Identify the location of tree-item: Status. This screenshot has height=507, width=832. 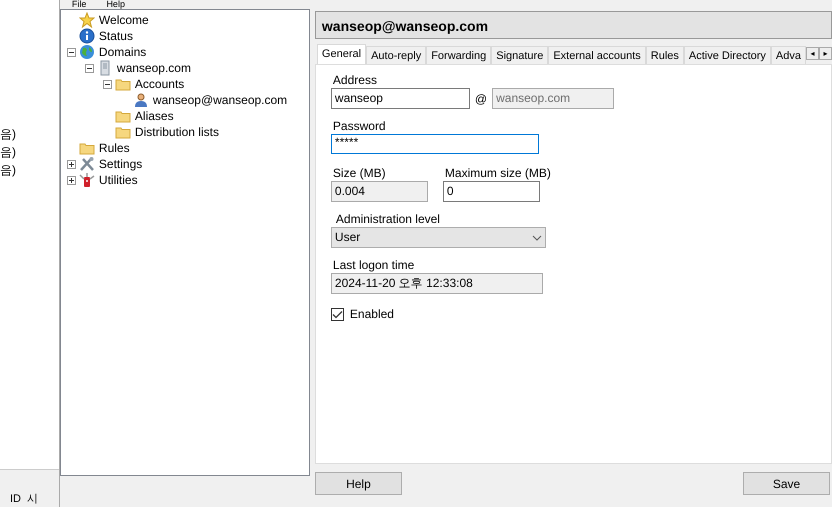
(115, 36).